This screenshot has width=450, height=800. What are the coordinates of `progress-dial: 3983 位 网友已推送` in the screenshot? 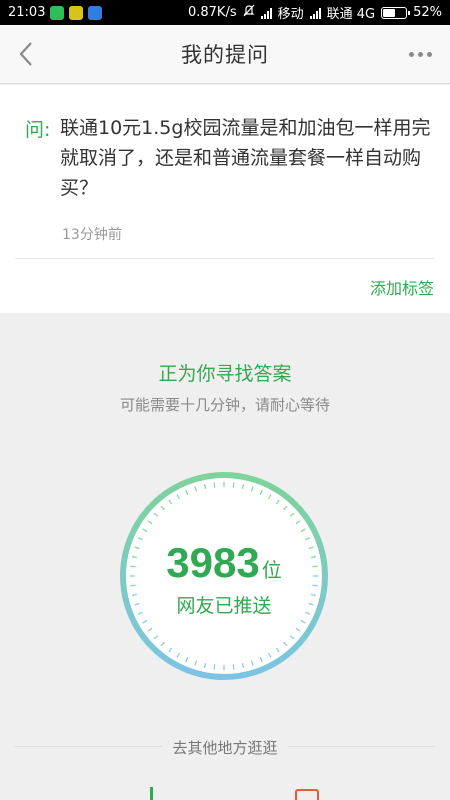 It's located at (224, 576).